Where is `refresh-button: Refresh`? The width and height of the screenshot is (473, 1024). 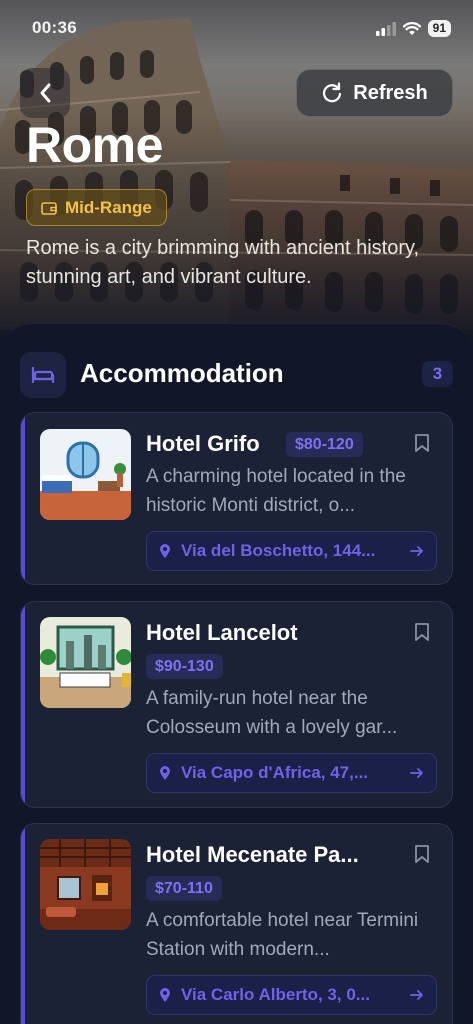
refresh-button: Refresh is located at coordinates (374, 93).